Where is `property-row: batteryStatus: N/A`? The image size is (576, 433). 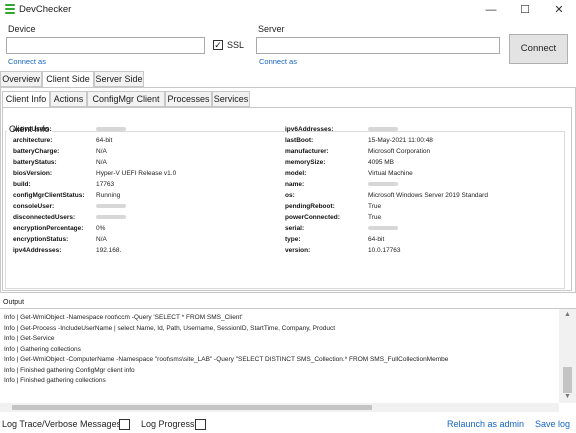
property-row: batteryStatus: N/A is located at coordinates (143, 162).